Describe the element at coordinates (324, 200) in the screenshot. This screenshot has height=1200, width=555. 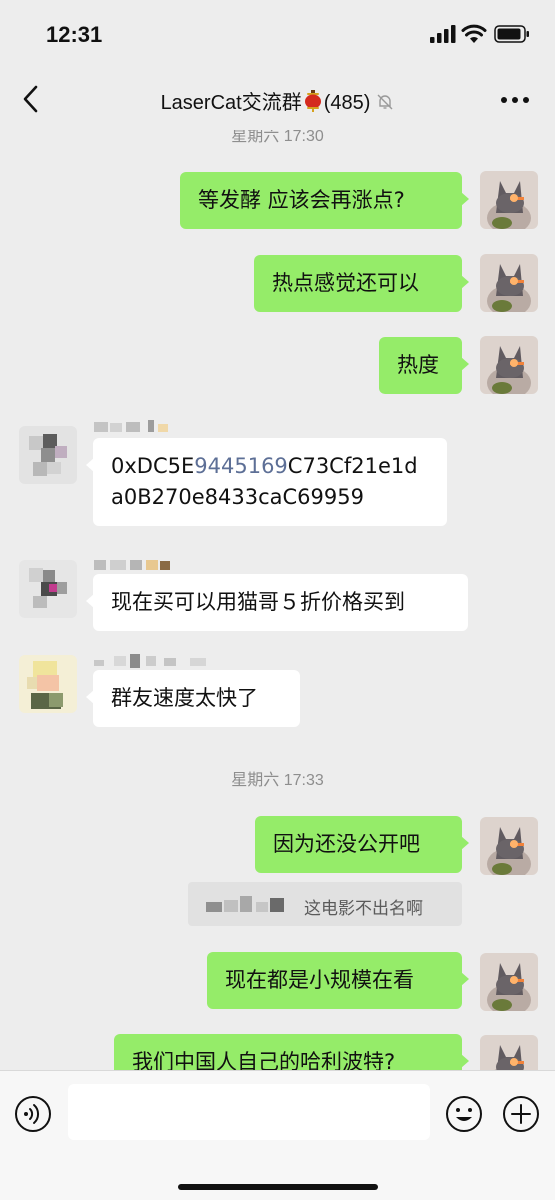
I see `outgoing-message: 等发酵 应该会再涨点?` at that location.